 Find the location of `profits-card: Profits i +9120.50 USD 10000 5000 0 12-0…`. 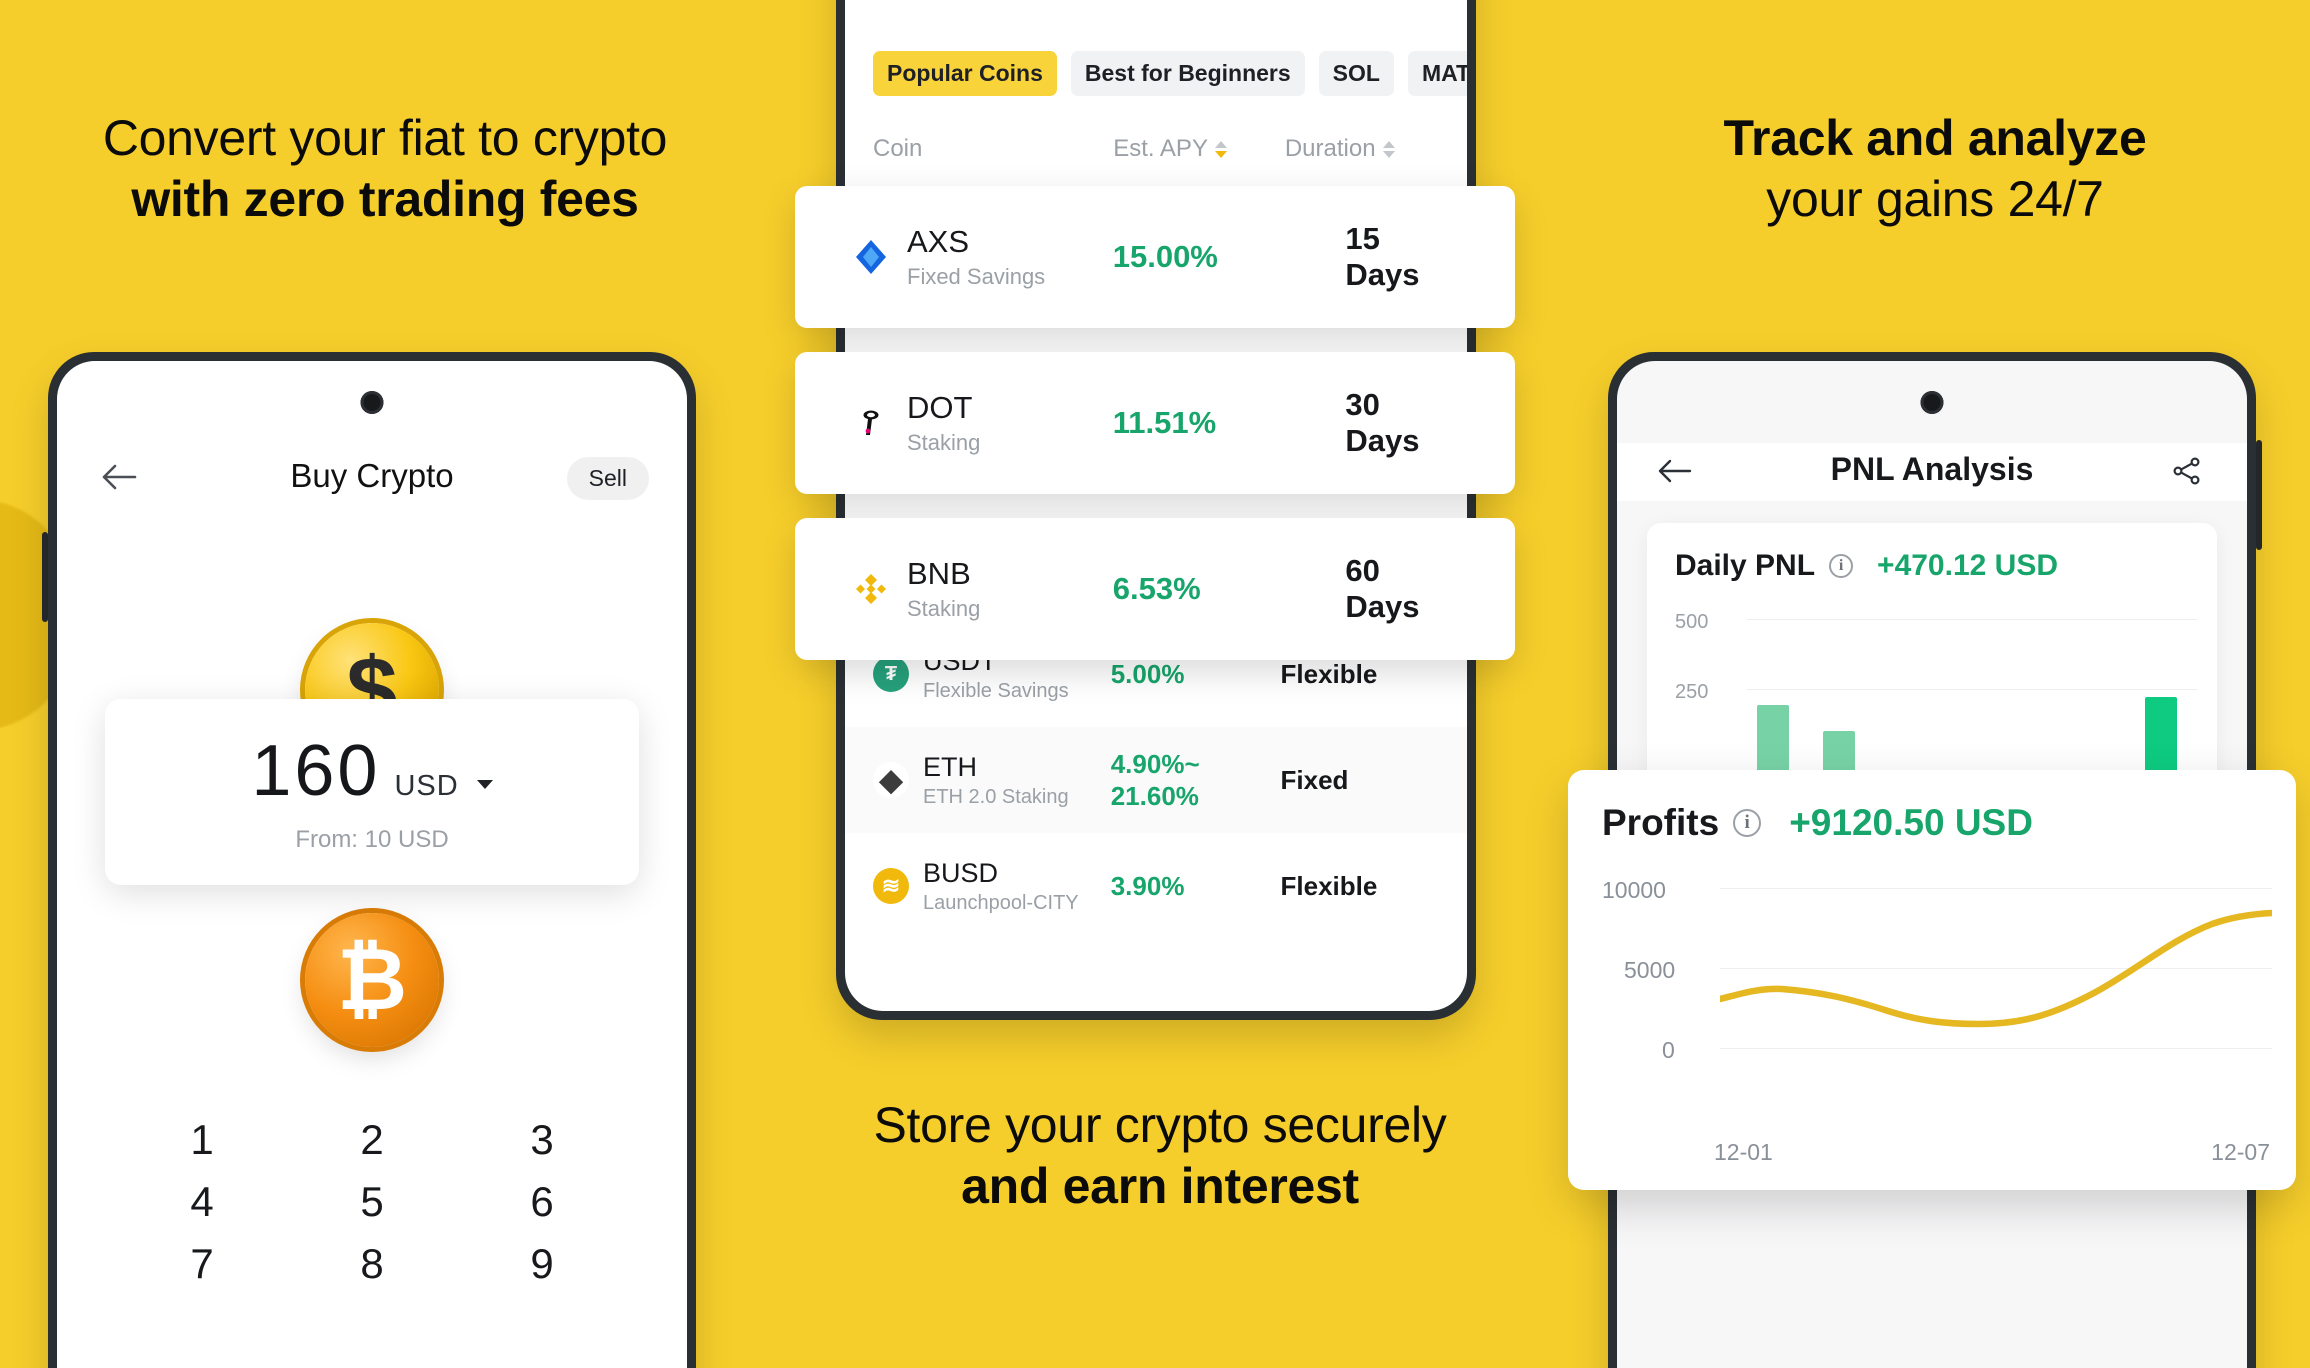

profits-card: Profits i +9120.50 USD 10000 5000 0 12-0… is located at coordinates (1932, 980).